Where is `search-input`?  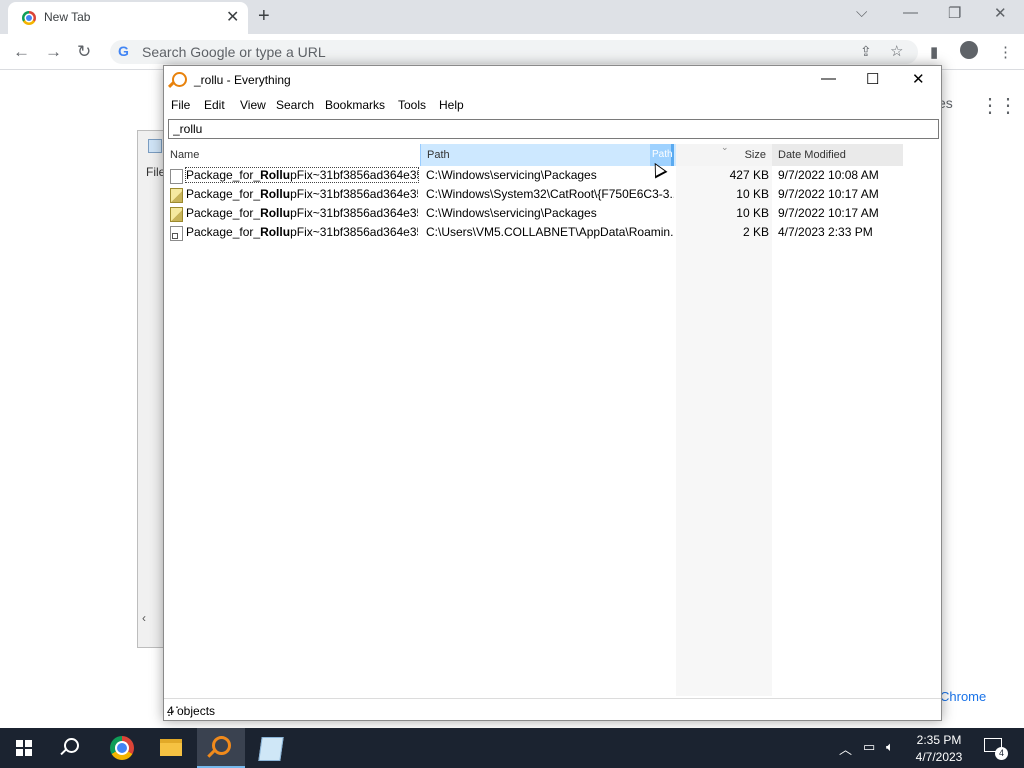 search-input is located at coordinates (548, 129).